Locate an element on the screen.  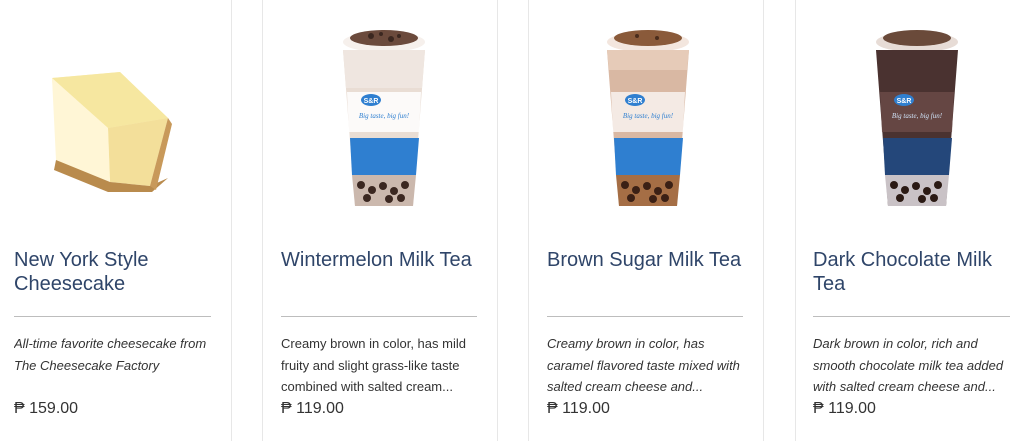
wintermelon-milk-tea-image: S&R Big taste, big fun! is located at coordinates (380, 115).